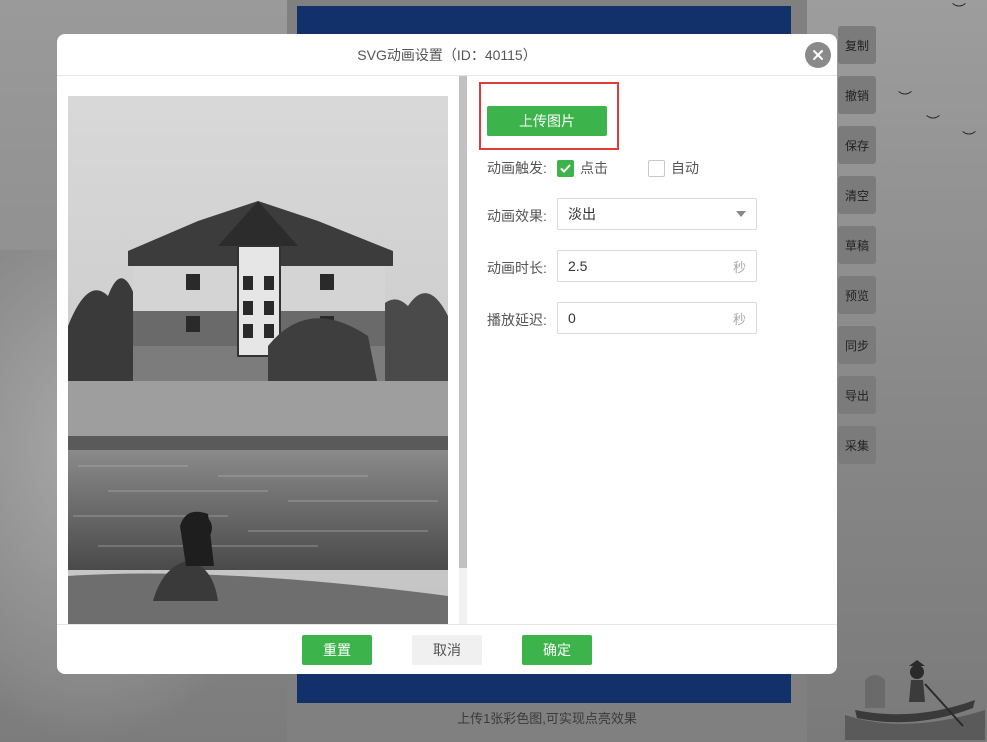 The height and width of the screenshot is (742, 987). Describe the element at coordinates (565, 168) in the screenshot. I see `checkbox-checked-icon` at that location.